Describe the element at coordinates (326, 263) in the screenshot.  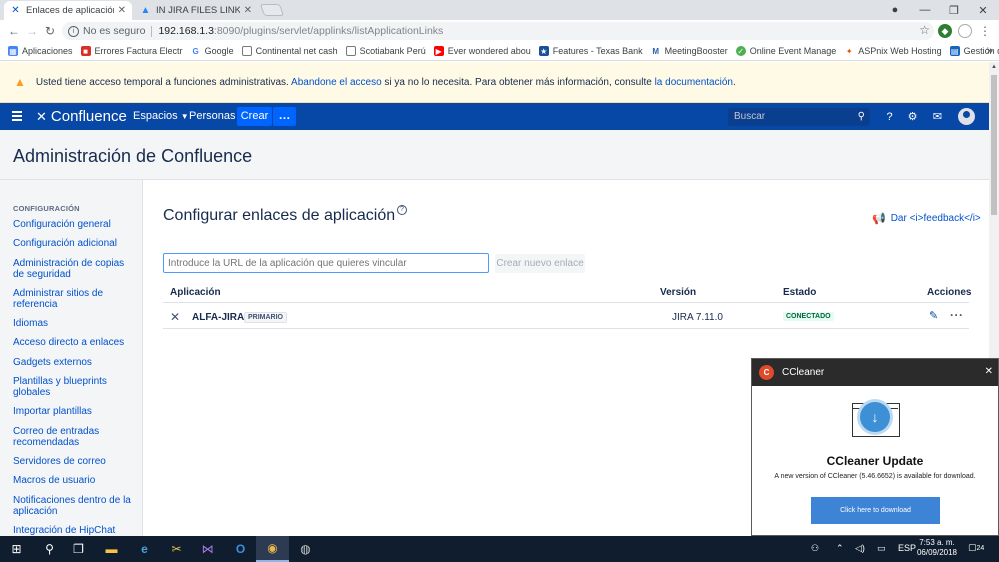
I see `app-url-input` at that location.